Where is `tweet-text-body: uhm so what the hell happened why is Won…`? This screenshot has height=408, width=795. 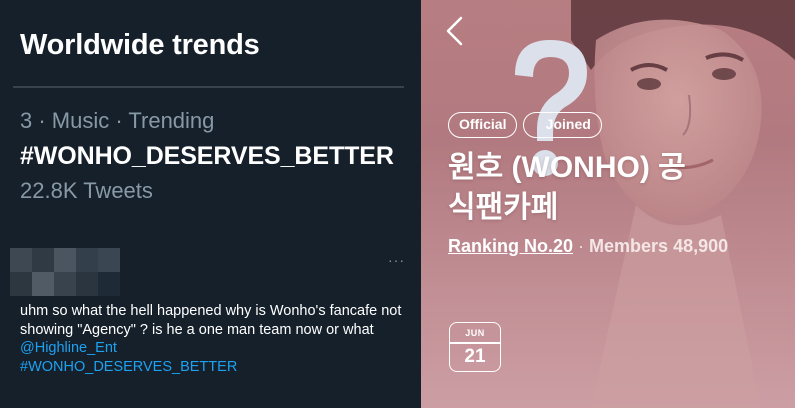
tweet-text-body: uhm so what the hell happened why is Won… is located at coordinates (211, 320).